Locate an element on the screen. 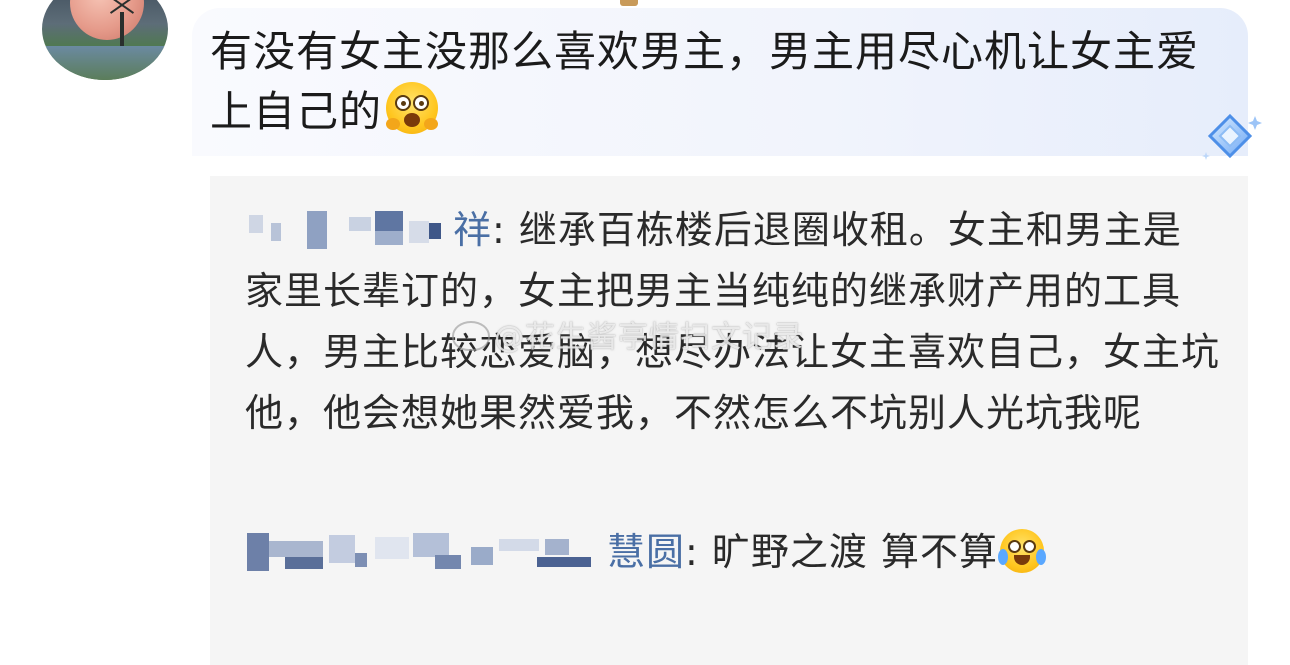  weibo-logo-icon is located at coordinates (471, 336).